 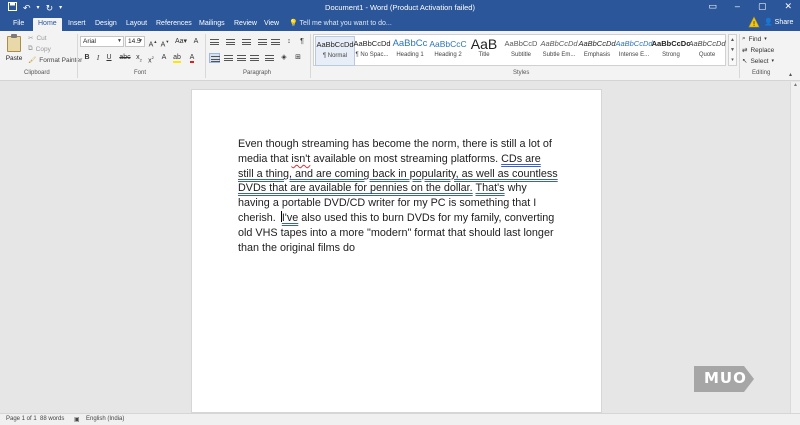 What do you see at coordinates (271, 24) in the screenshot?
I see `tab-view: View` at bounding box center [271, 24].